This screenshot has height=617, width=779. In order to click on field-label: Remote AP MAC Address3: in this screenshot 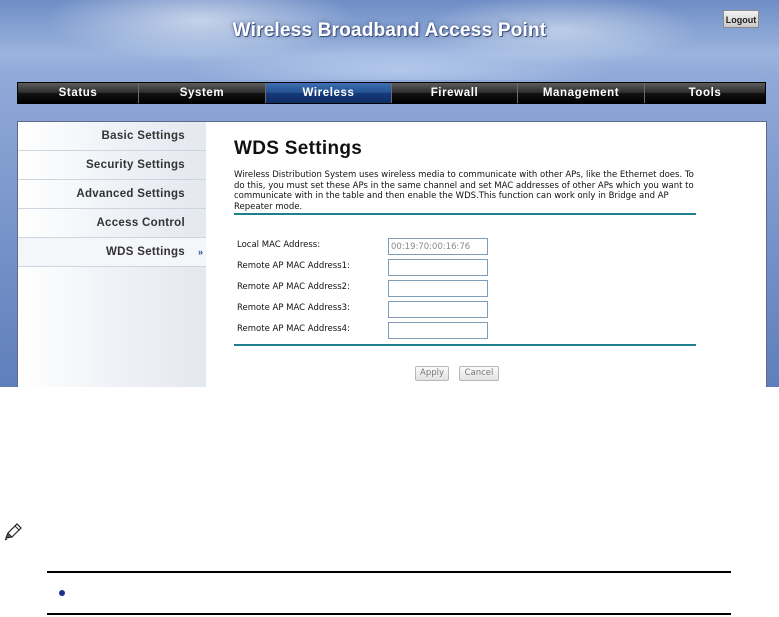, I will do `click(293, 308)`.